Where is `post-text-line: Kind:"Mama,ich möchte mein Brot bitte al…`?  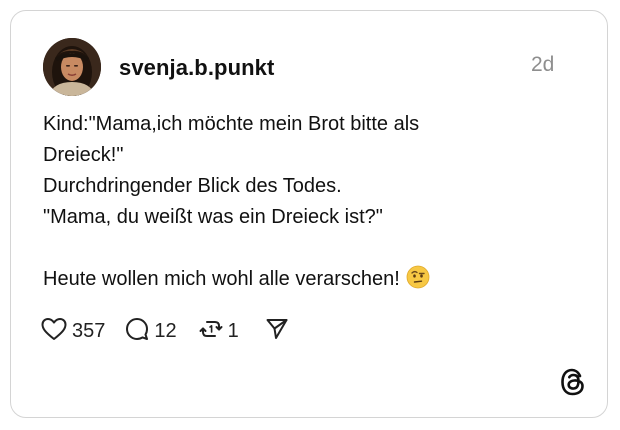
post-text-line: Kind:"Mama,ich möchte mein Brot bitte al… is located at coordinates (231, 124).